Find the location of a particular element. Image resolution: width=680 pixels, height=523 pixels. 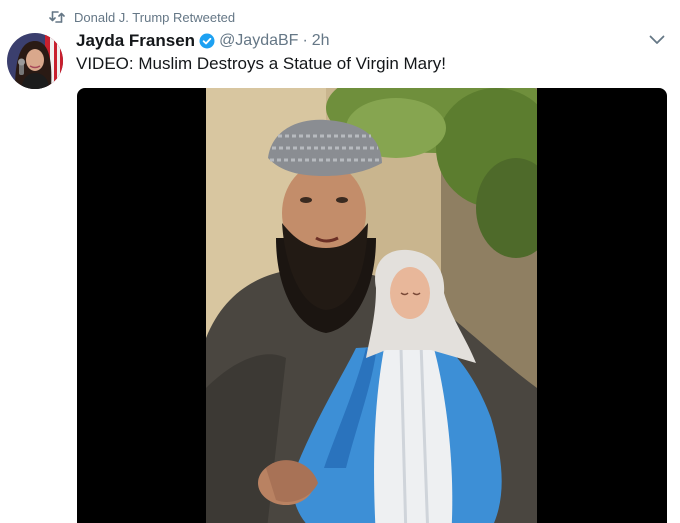

tweet-header: Jayda Fransen @JaydaBF · 2h is located at coordinates (203, 41).